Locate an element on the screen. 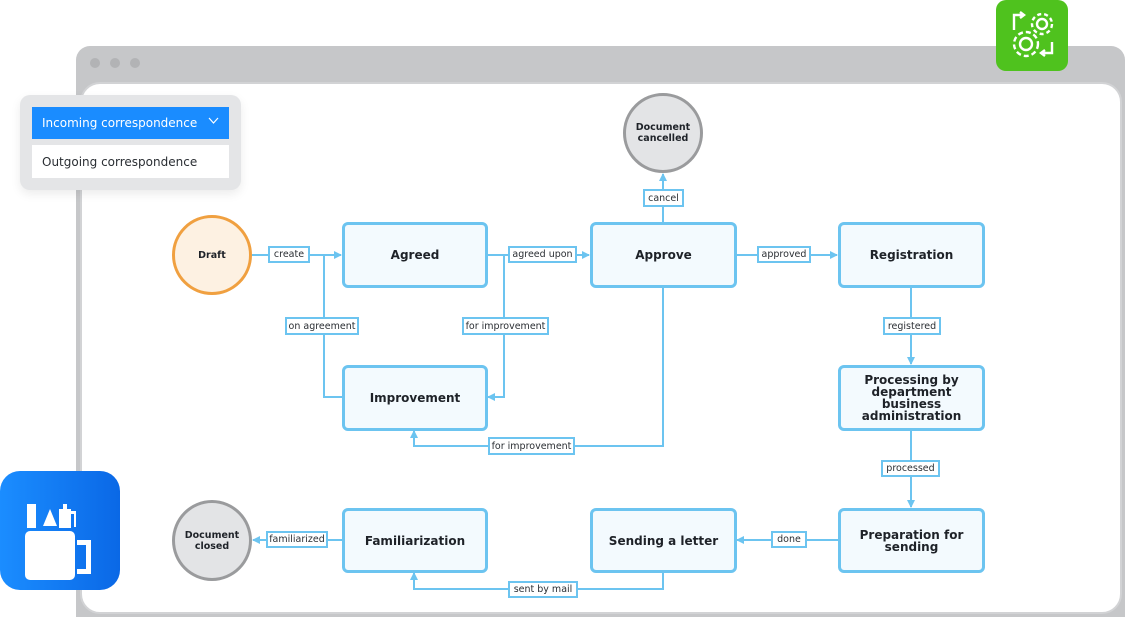  node-familiarization: Familiarization is located at coordinates (415, 540).